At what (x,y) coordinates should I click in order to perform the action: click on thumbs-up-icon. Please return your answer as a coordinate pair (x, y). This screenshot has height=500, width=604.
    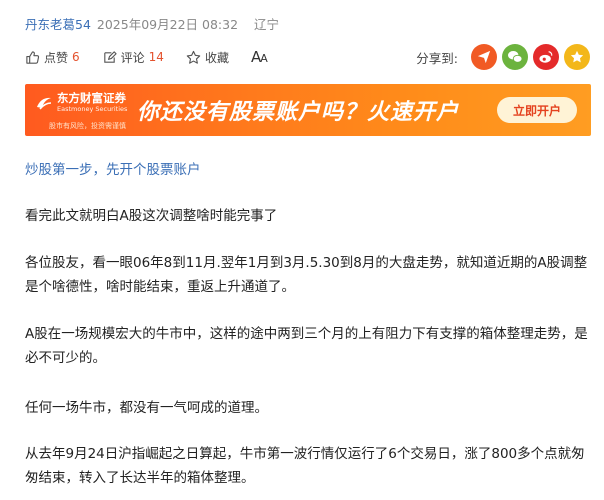
    Looking at the image, I should click on (33, 57).